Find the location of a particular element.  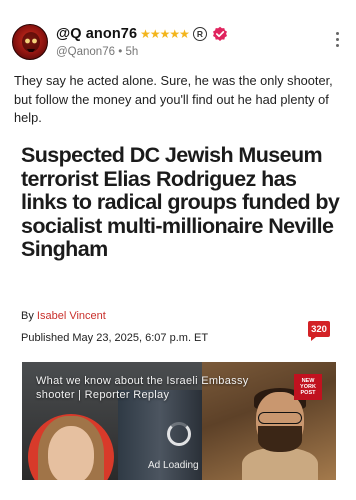

post-age: 5h is located at coordinates (132, 52).